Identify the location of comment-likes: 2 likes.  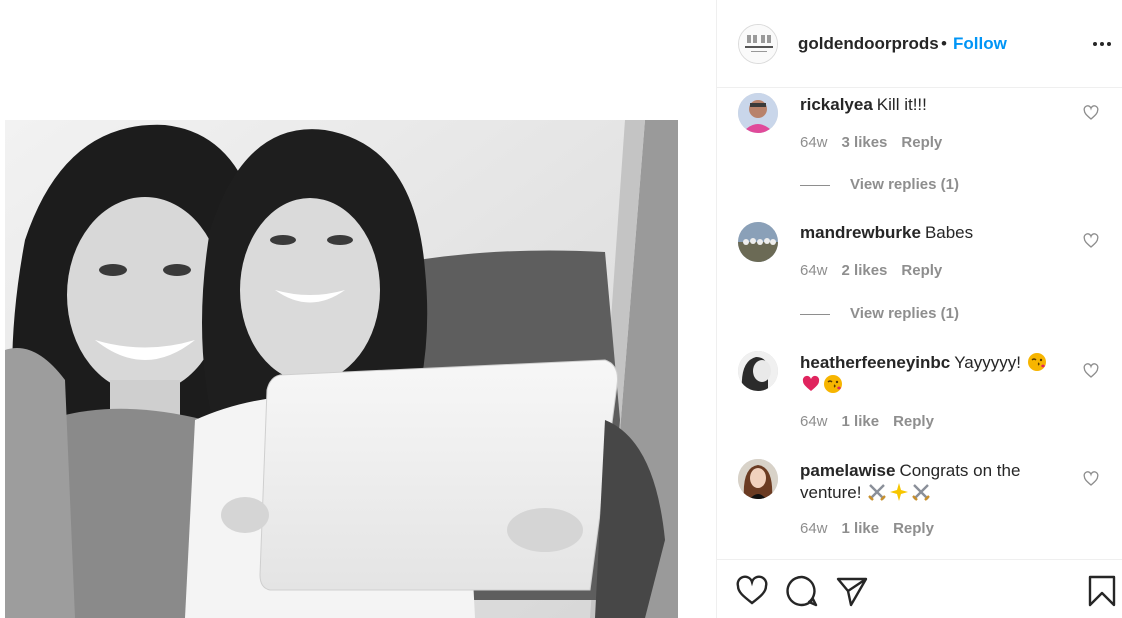
(865, 270).